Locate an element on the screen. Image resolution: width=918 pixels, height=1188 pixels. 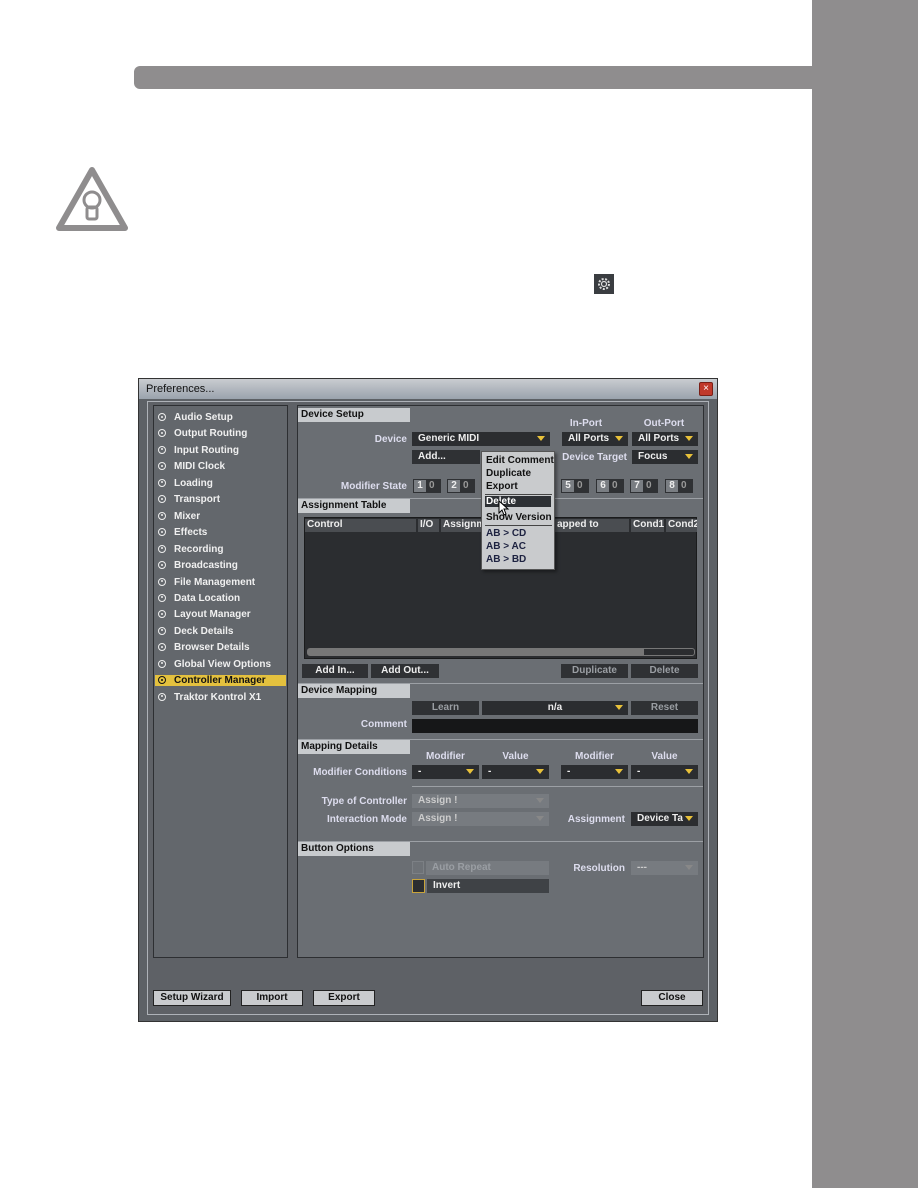
nav-item-label: Output Routing is located at coordinates (211, 434).